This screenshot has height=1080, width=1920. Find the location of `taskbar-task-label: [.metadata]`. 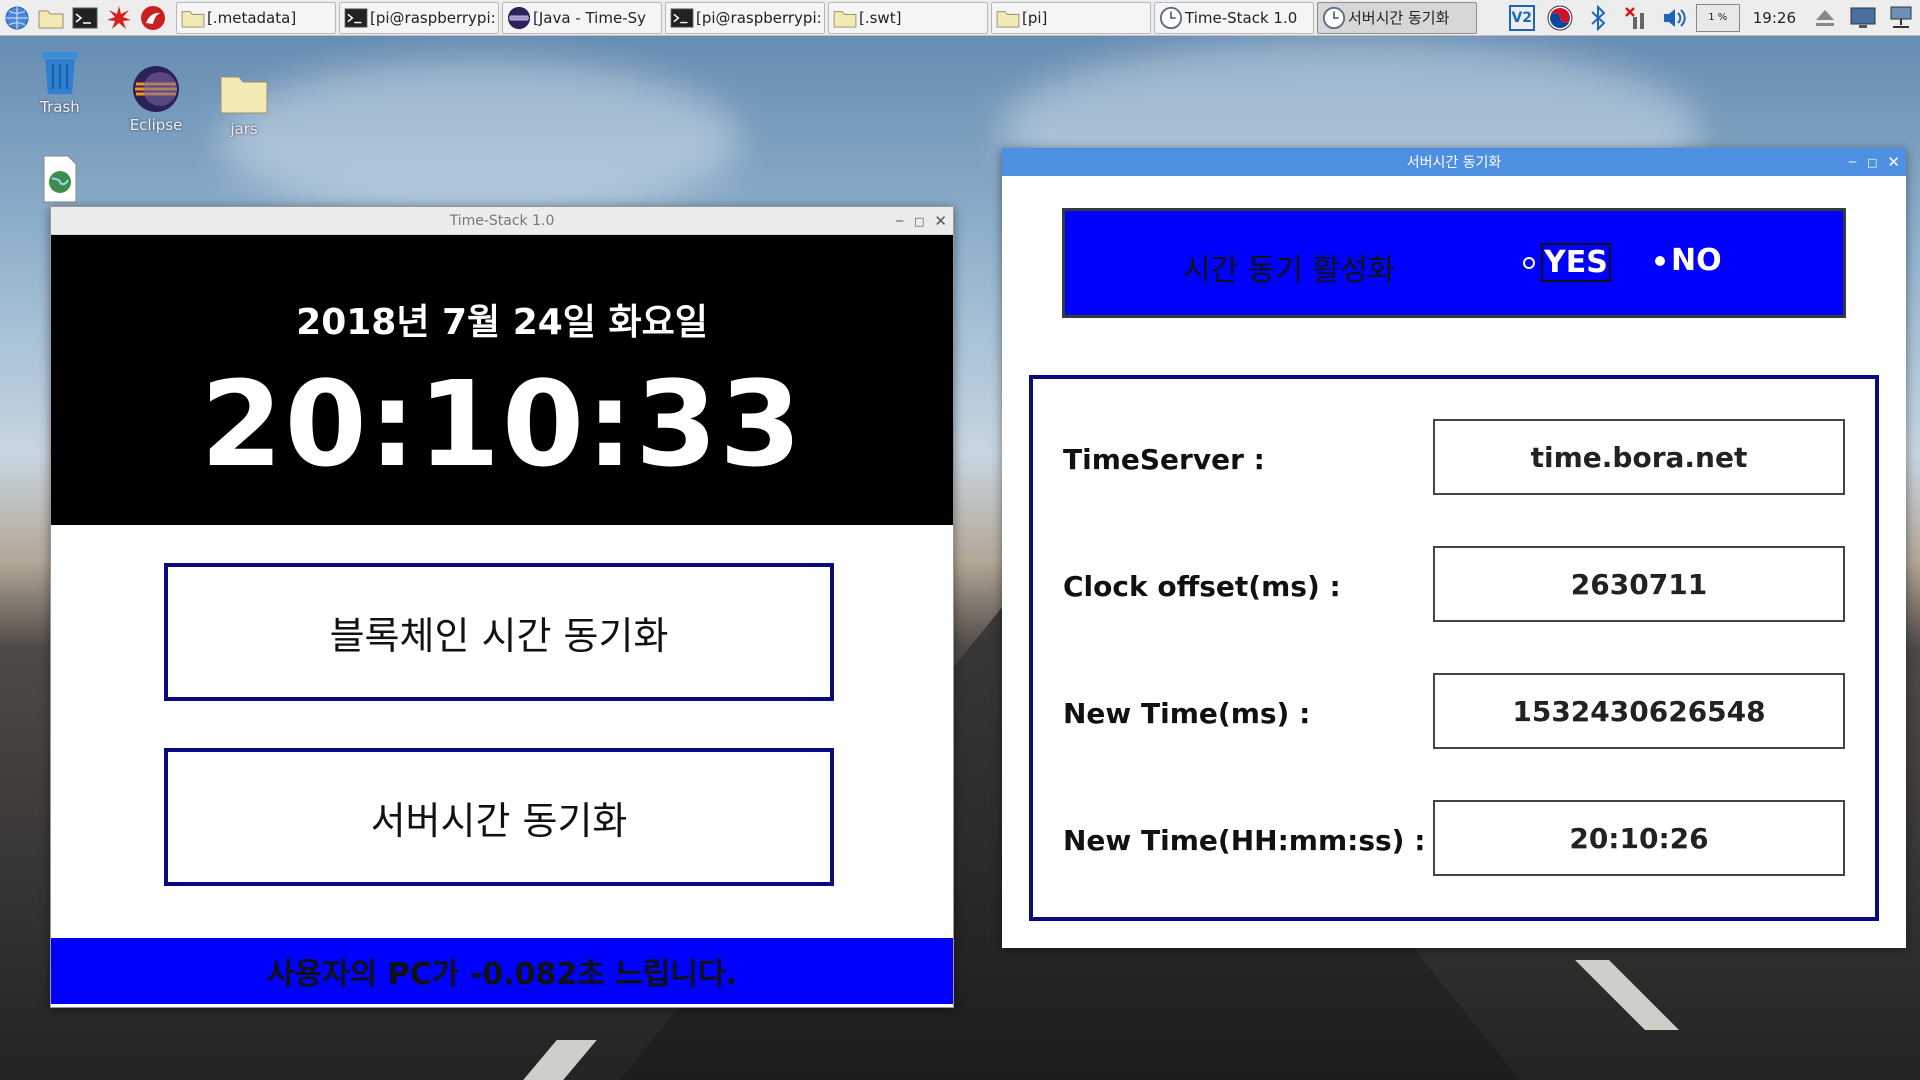

taskbar-task-label: [.metadata] is located at coordinates (252, 17).